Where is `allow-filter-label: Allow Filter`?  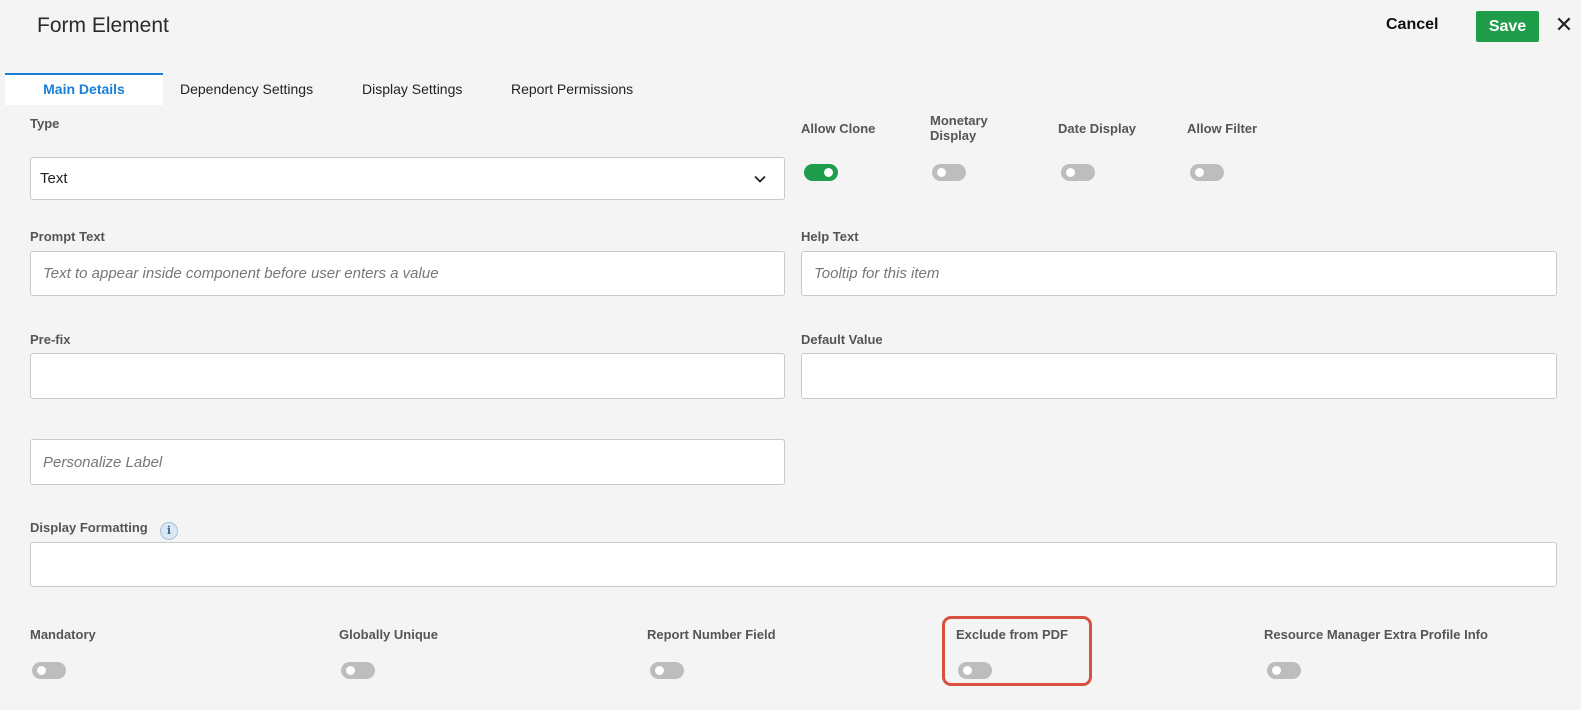 allow-filter-label: Allow Filter is located at coordinates (1222, 128).